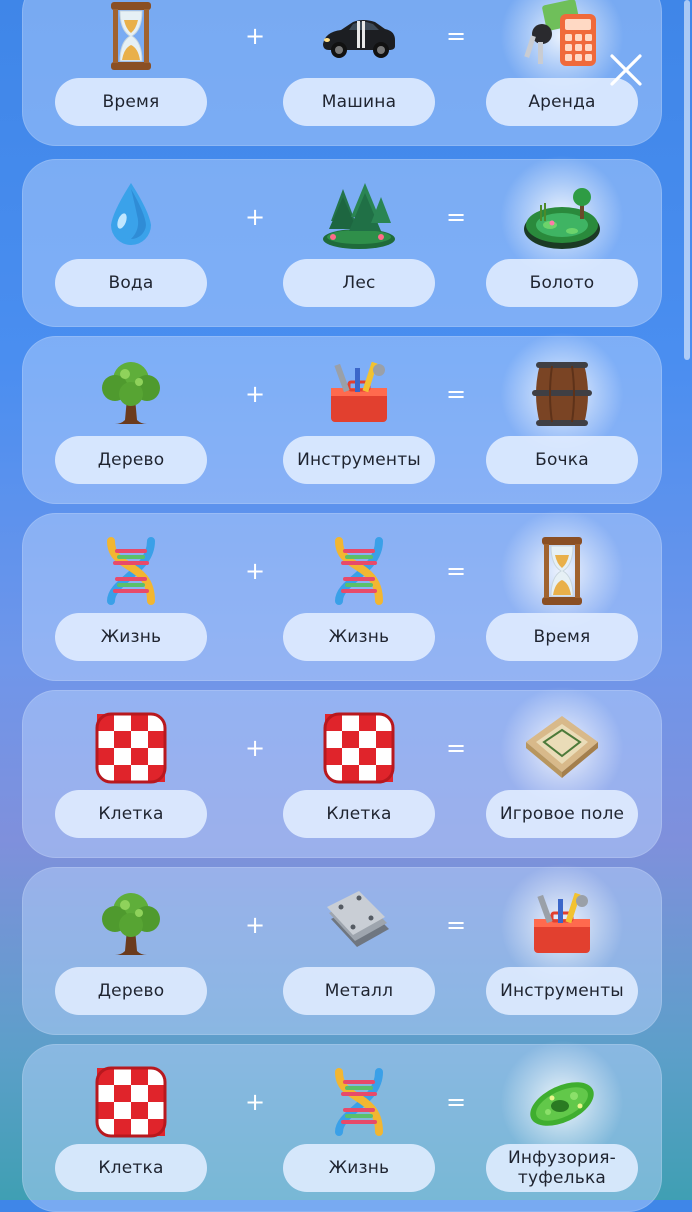  Describe the element at coordinates (359, 217) in the screenshot. I see `forest-icon` at that location.